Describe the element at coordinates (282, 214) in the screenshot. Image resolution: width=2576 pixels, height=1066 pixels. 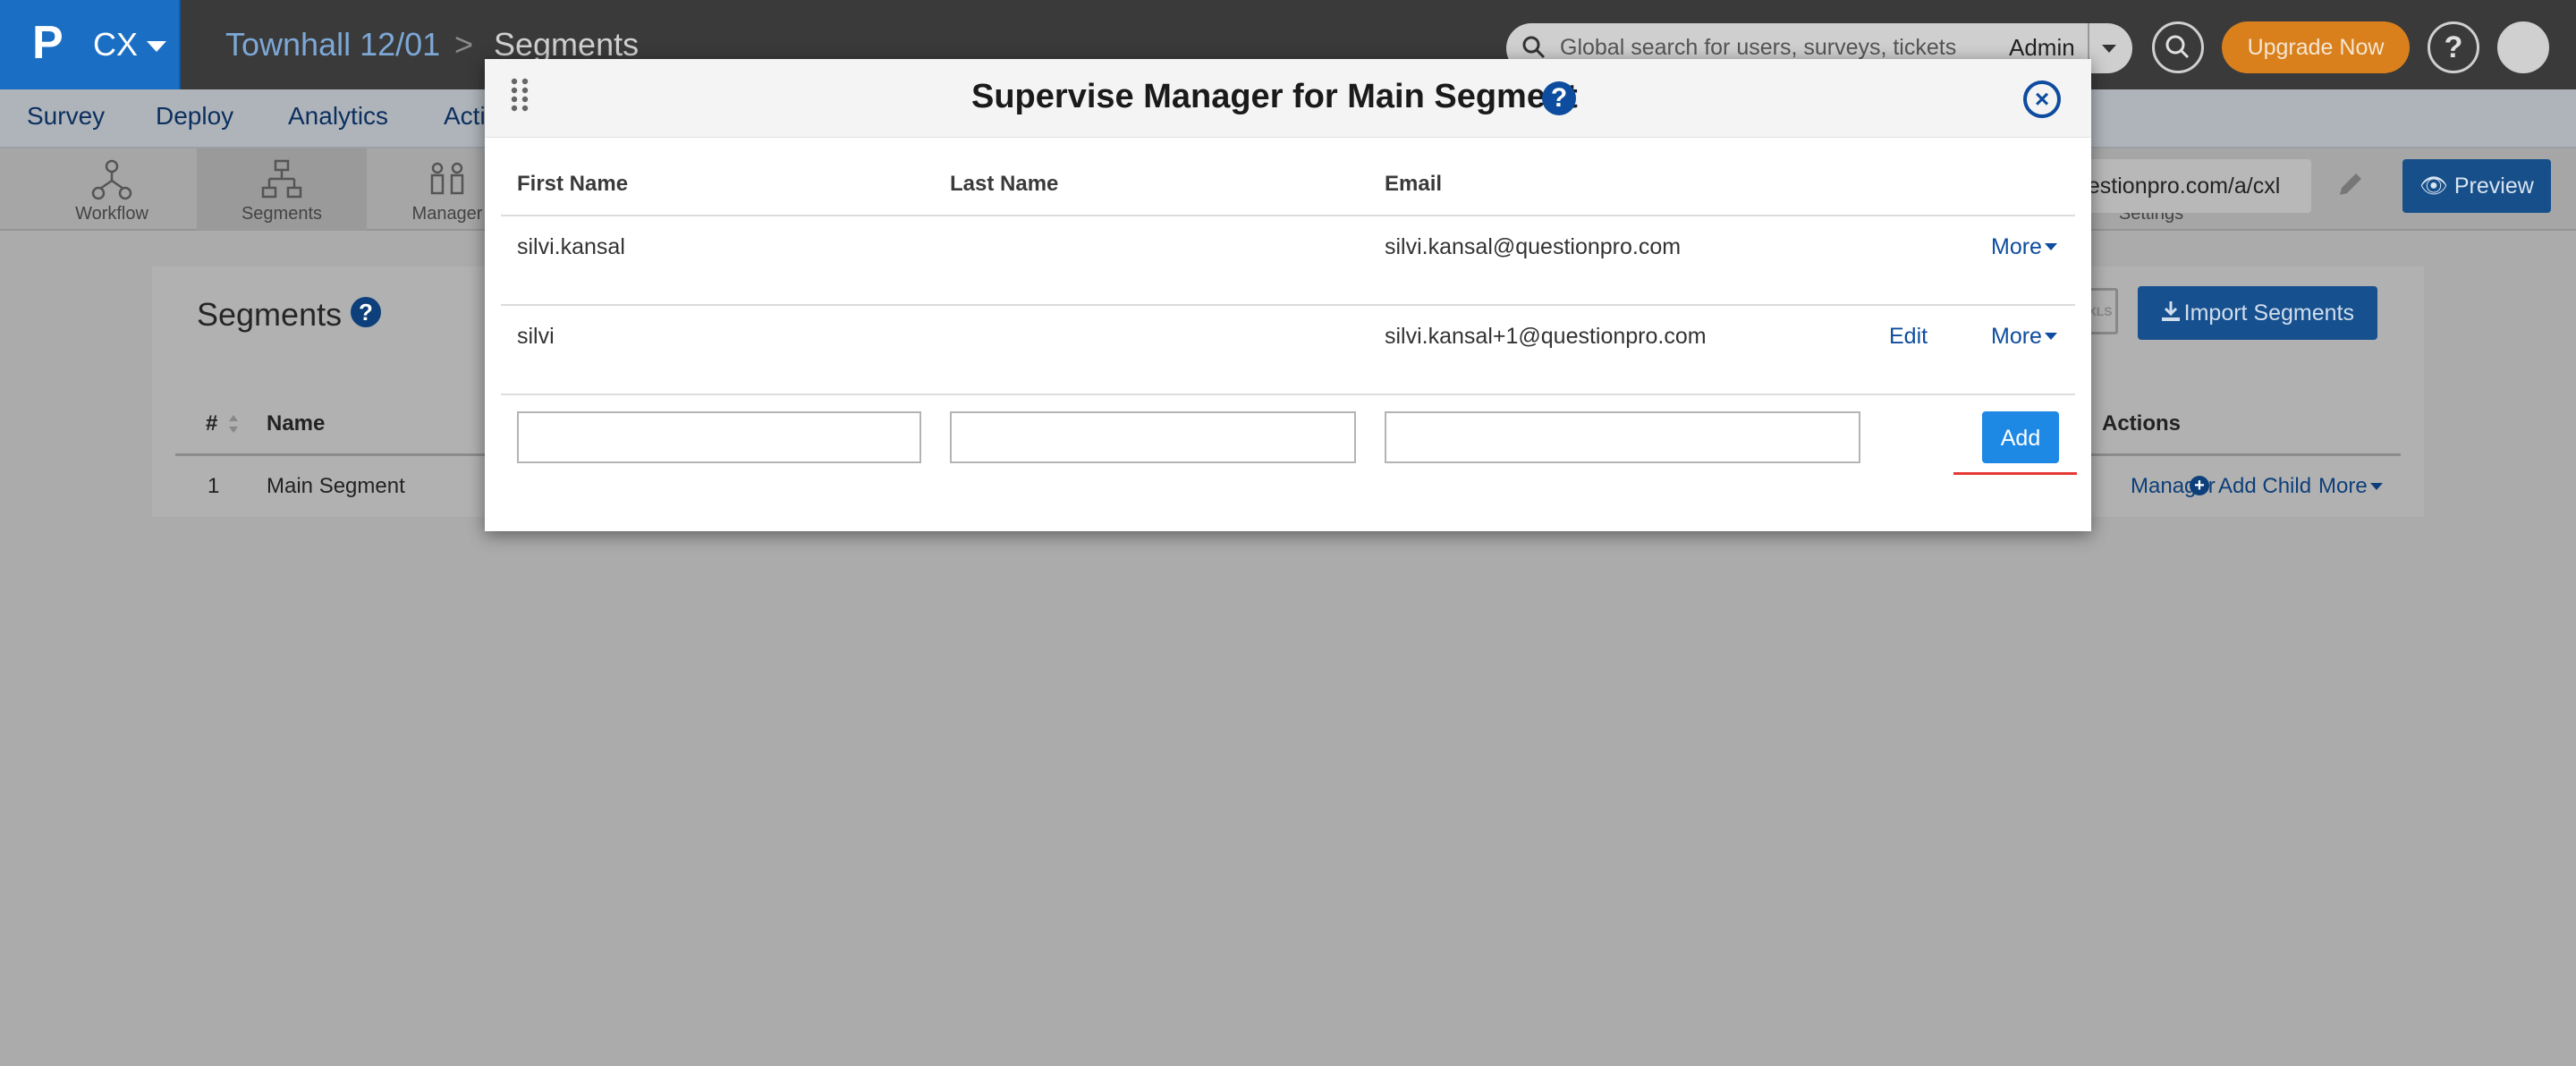
I see `tool-label: Segments` at that location.